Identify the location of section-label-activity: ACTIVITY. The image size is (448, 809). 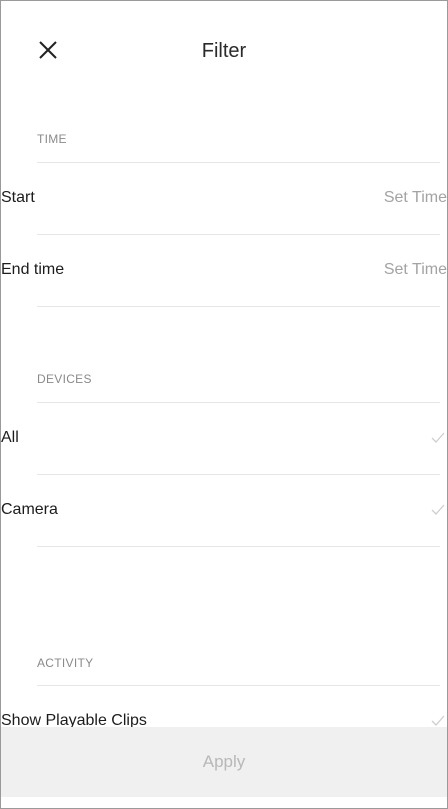
(65, 663).